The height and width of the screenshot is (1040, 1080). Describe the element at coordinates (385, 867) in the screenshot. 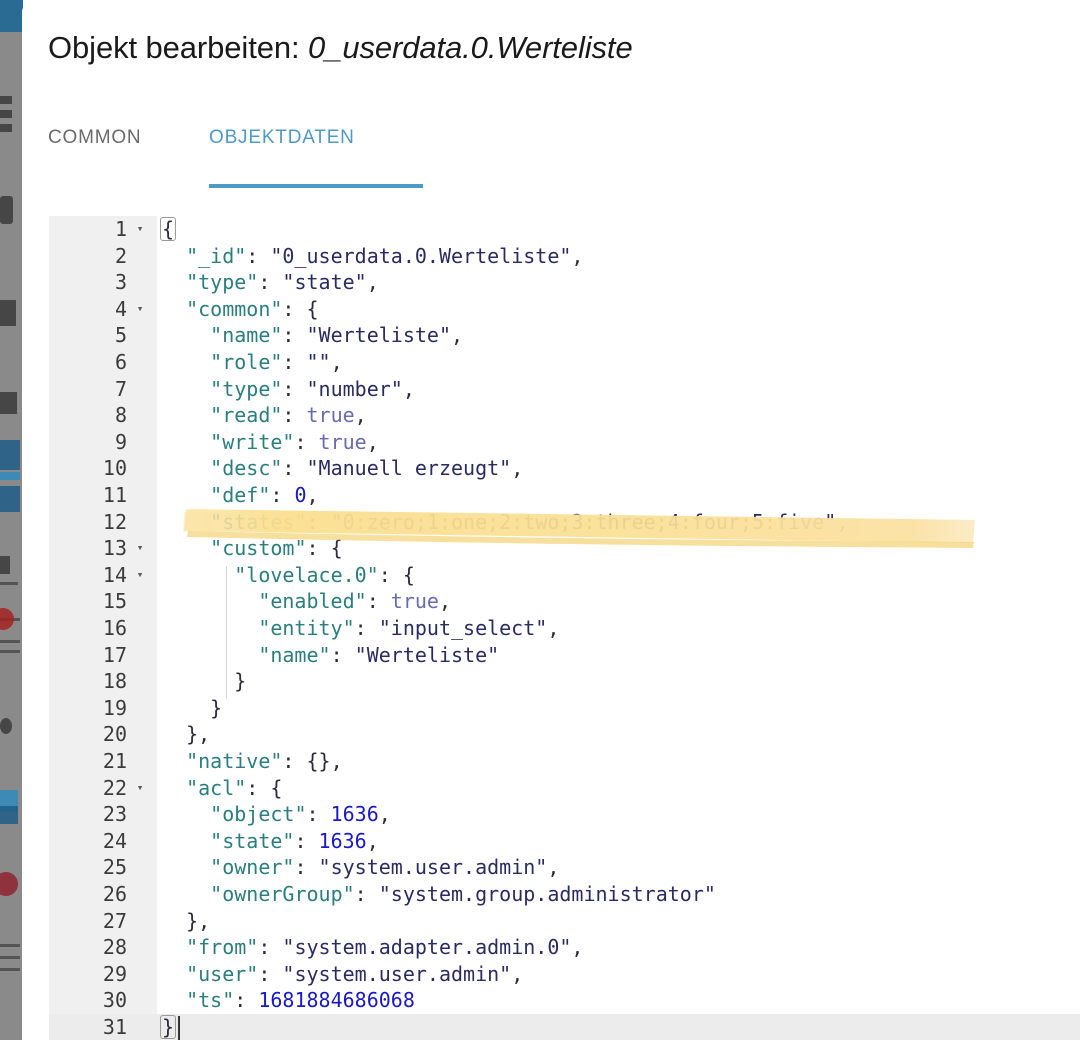

I see `code-line-text: "owner": "system.user.admin",` at that location.